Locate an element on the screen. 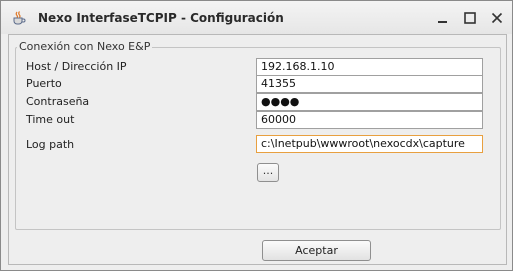  port-input: 41355 is located at coordinates (369, 84).